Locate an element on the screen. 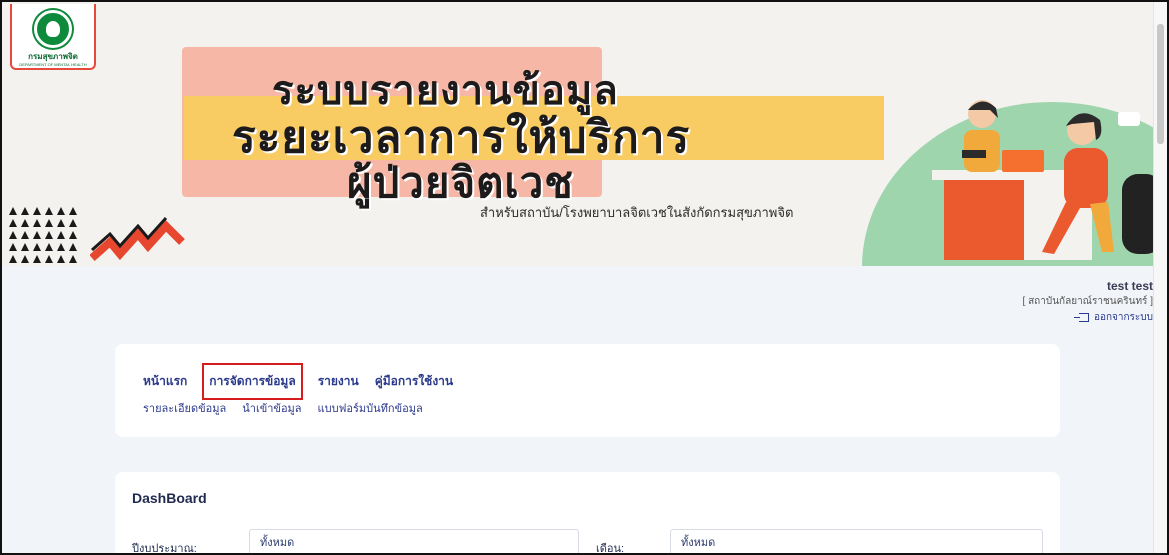 This screenshot has width=1169, height=555. people-meeting-illustration is located at coordinates (1047, 180).